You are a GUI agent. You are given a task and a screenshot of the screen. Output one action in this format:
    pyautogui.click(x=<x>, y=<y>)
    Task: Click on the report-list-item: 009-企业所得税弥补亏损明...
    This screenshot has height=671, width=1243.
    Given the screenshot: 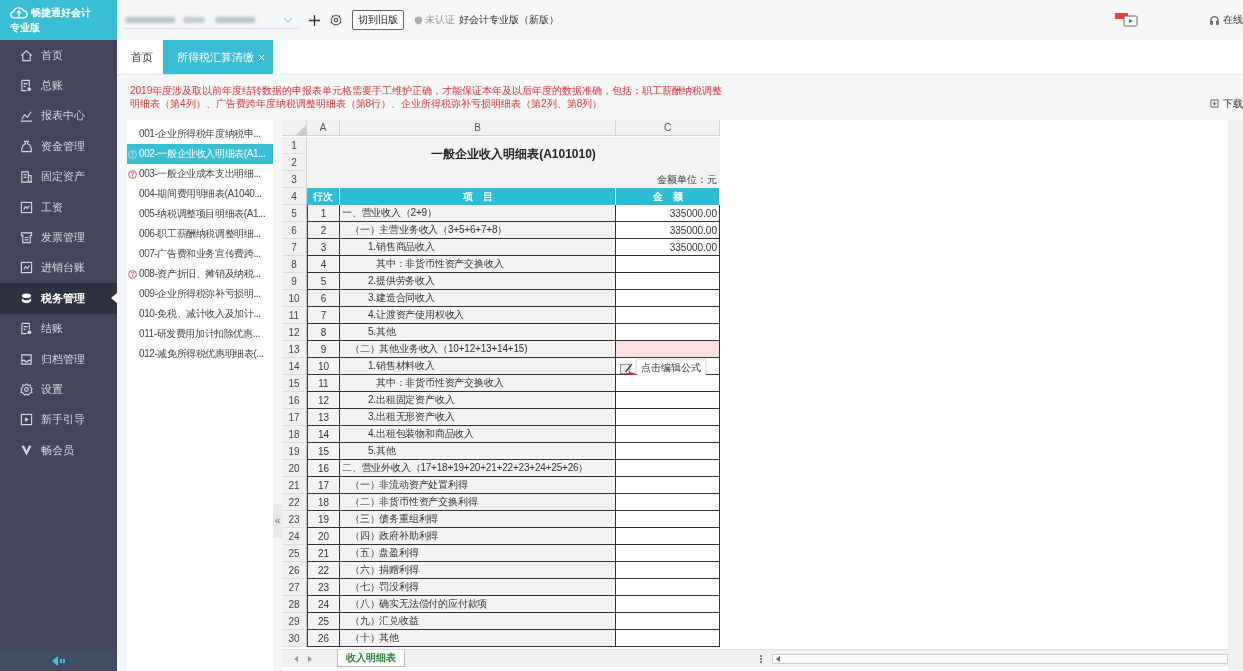 What is the action you would take?
    pyautogui.click(x=200, y=294)
    